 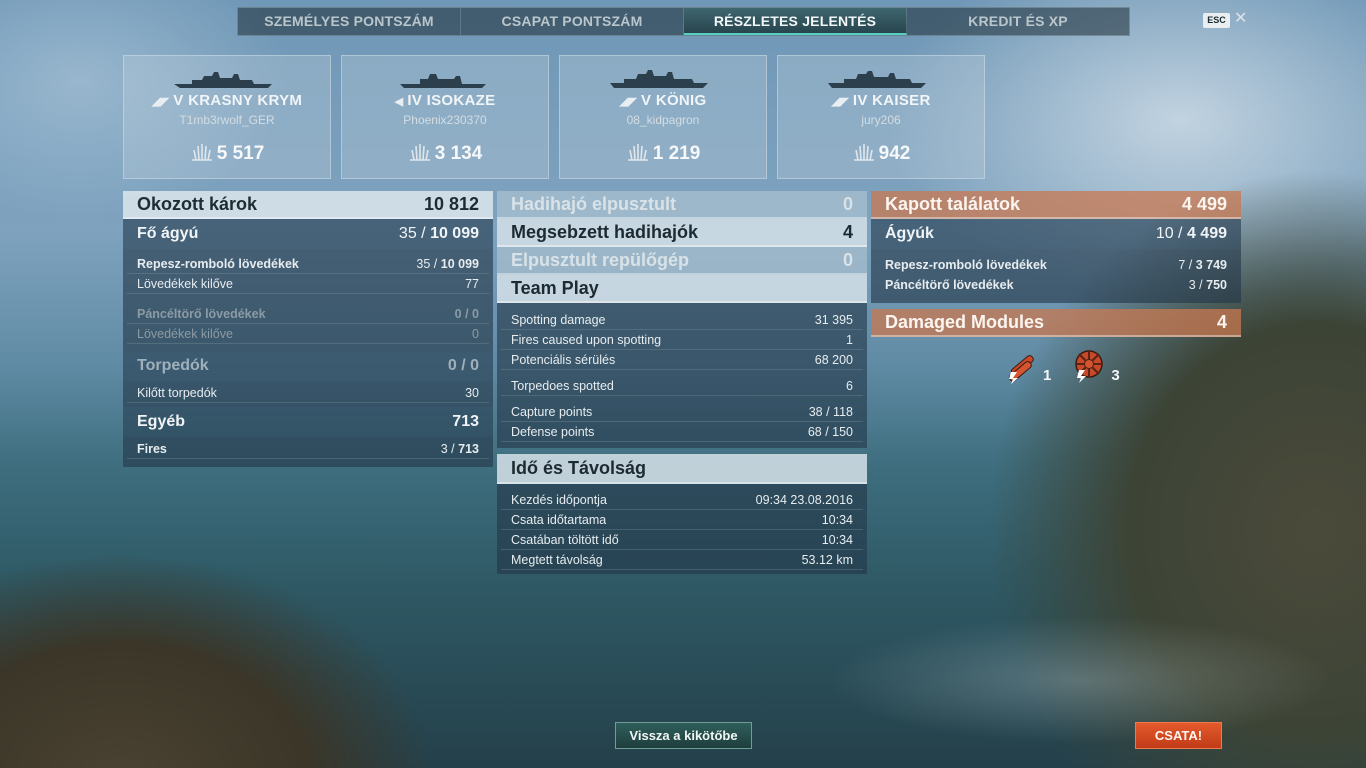 I want to click on ship-xp: 1 219, so click(x=663, y=153).